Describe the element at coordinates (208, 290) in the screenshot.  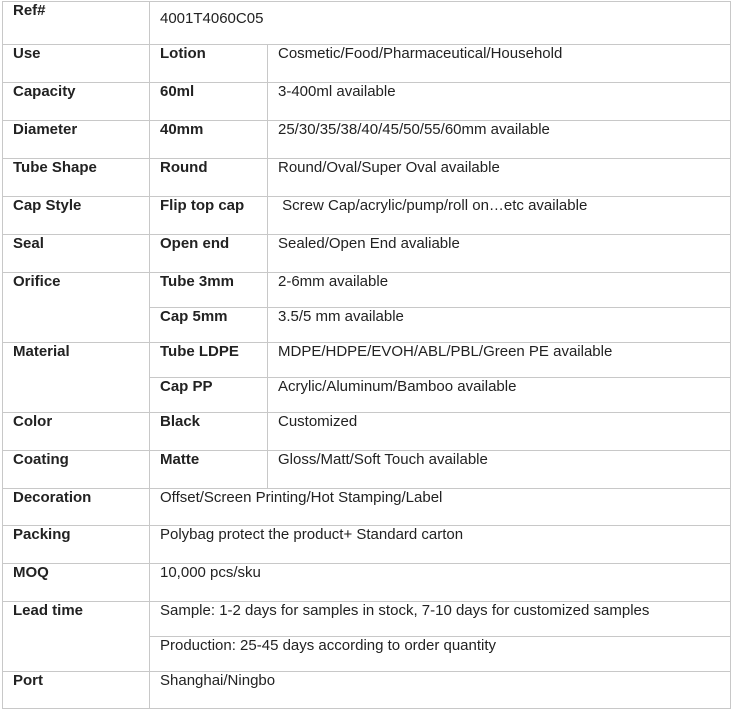
I see `spec-orifice-tube: Tube 3mm` at that location.